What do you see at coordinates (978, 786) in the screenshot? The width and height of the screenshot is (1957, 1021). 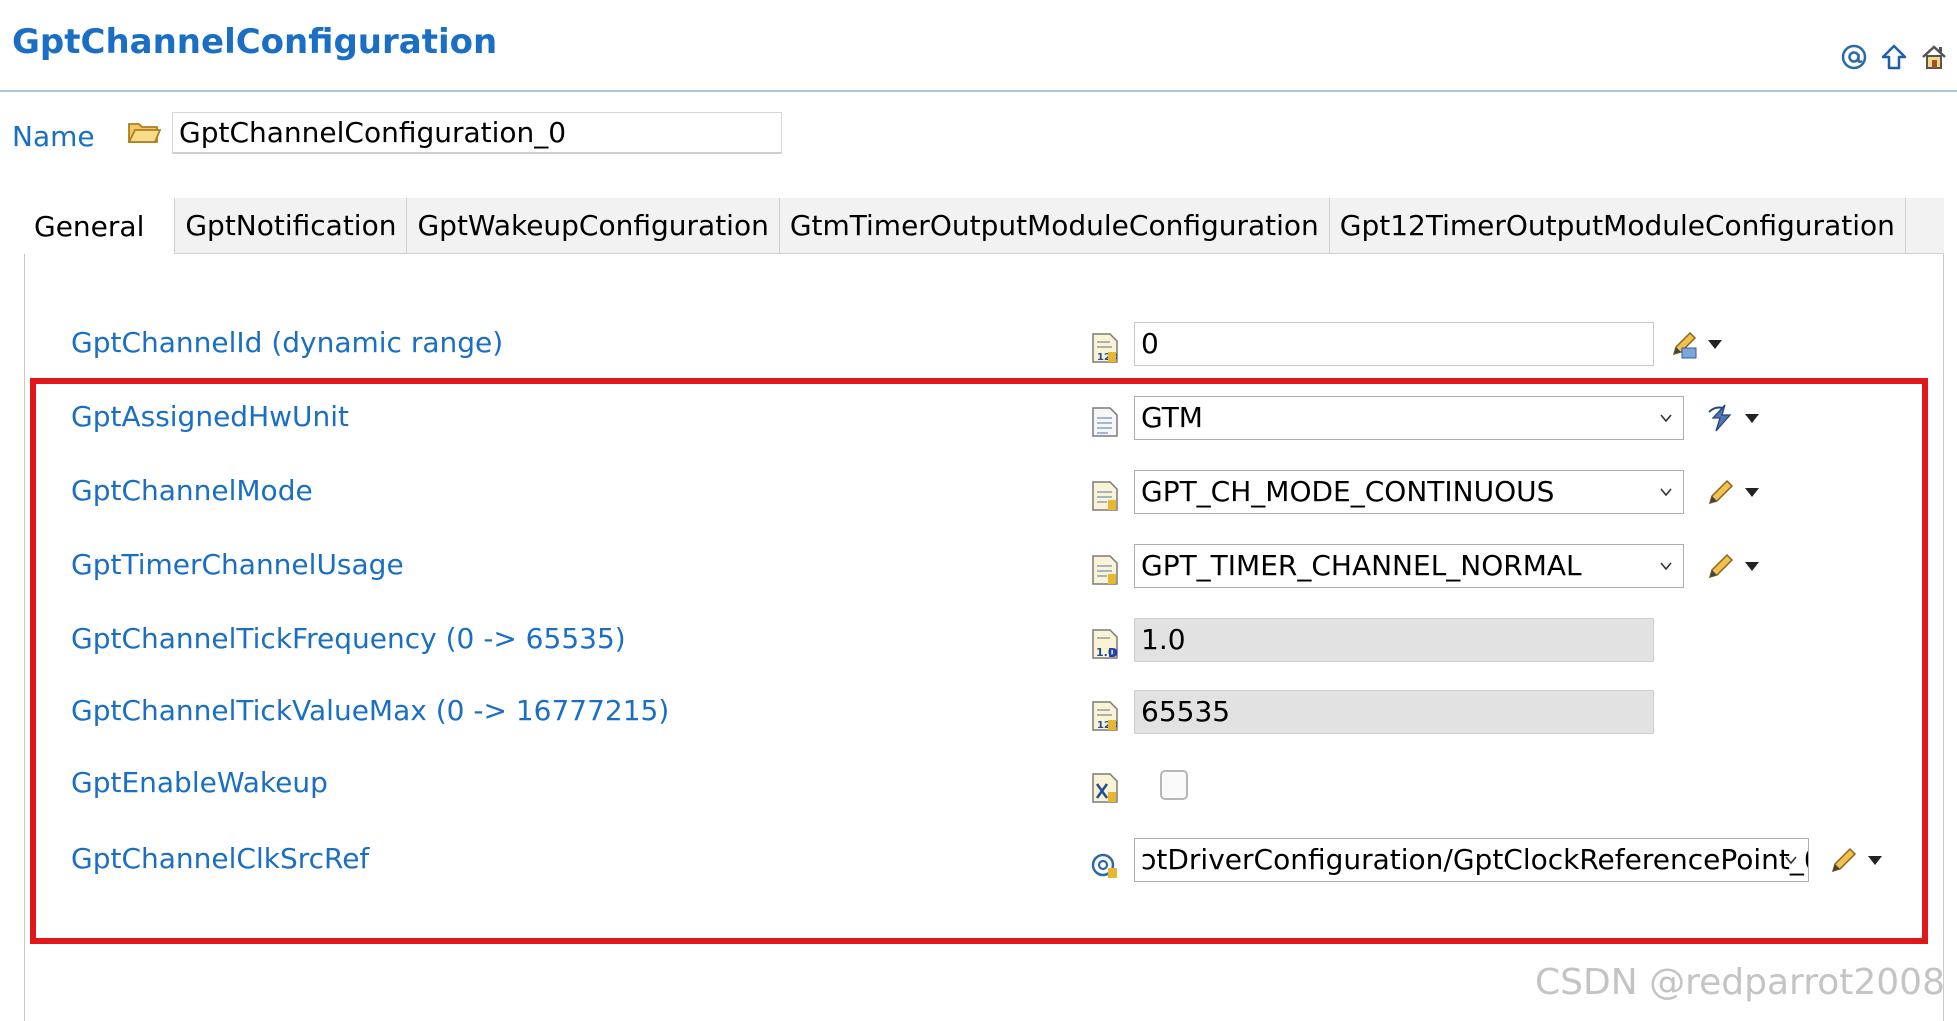 I see `param-row-enable-wakeup: GptEnableWakeup` at bounding box center [978, 786].